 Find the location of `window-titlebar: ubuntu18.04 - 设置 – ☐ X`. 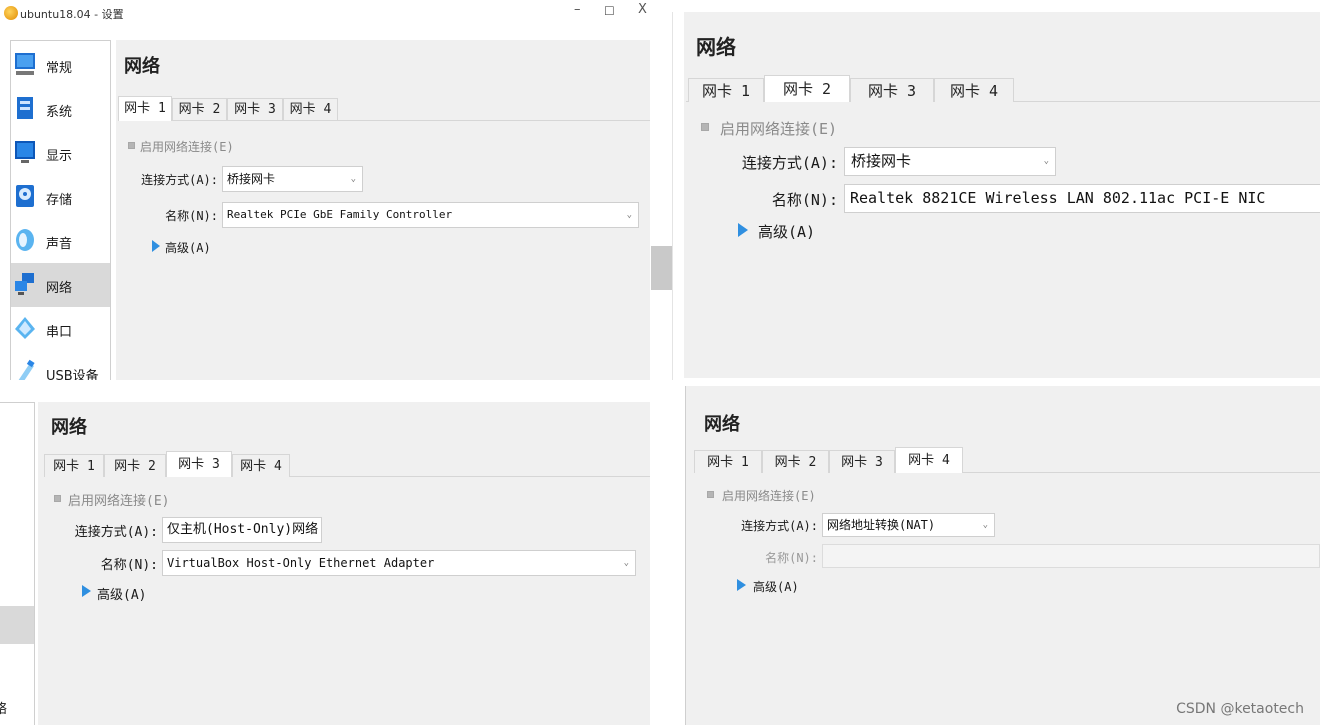

window-titlebar: ubuntu18.04 - 设置 – ☐ X is located at coordinates (325, 14).